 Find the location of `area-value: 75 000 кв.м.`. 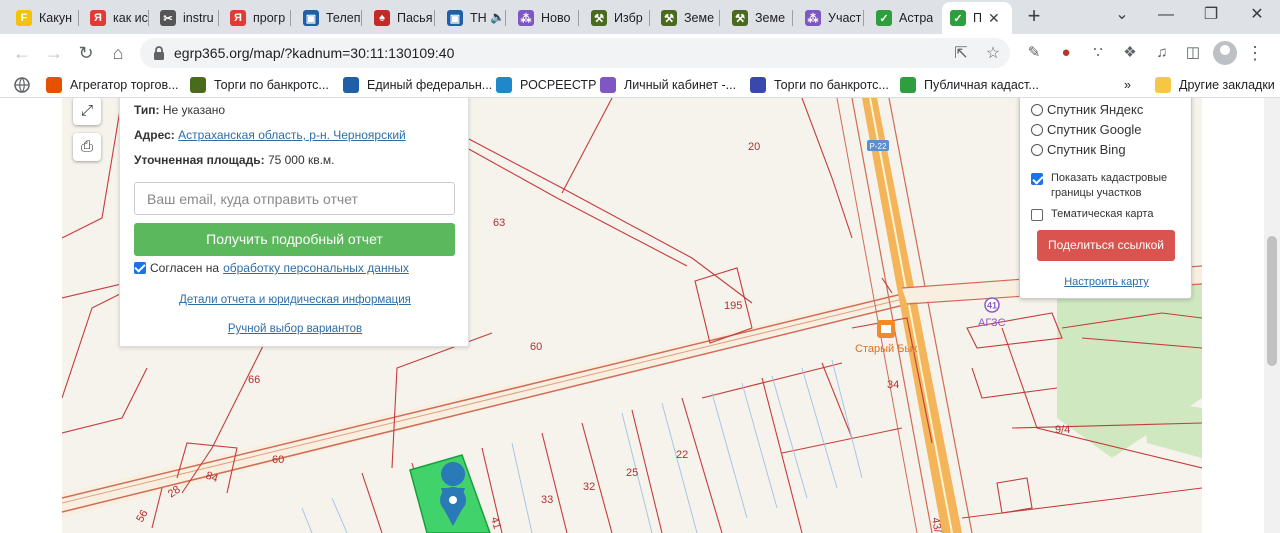

area-value: 75 000 кв.м. is located at coordinates (301, 160).